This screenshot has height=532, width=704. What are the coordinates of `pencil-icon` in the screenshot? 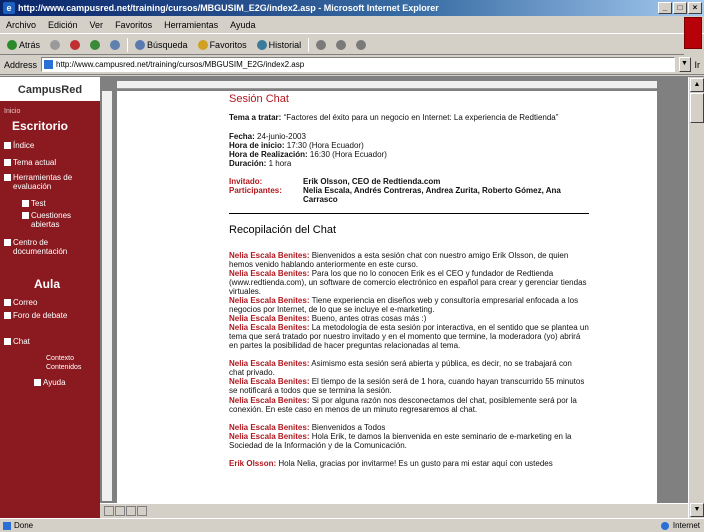 It's located at (7, 177).